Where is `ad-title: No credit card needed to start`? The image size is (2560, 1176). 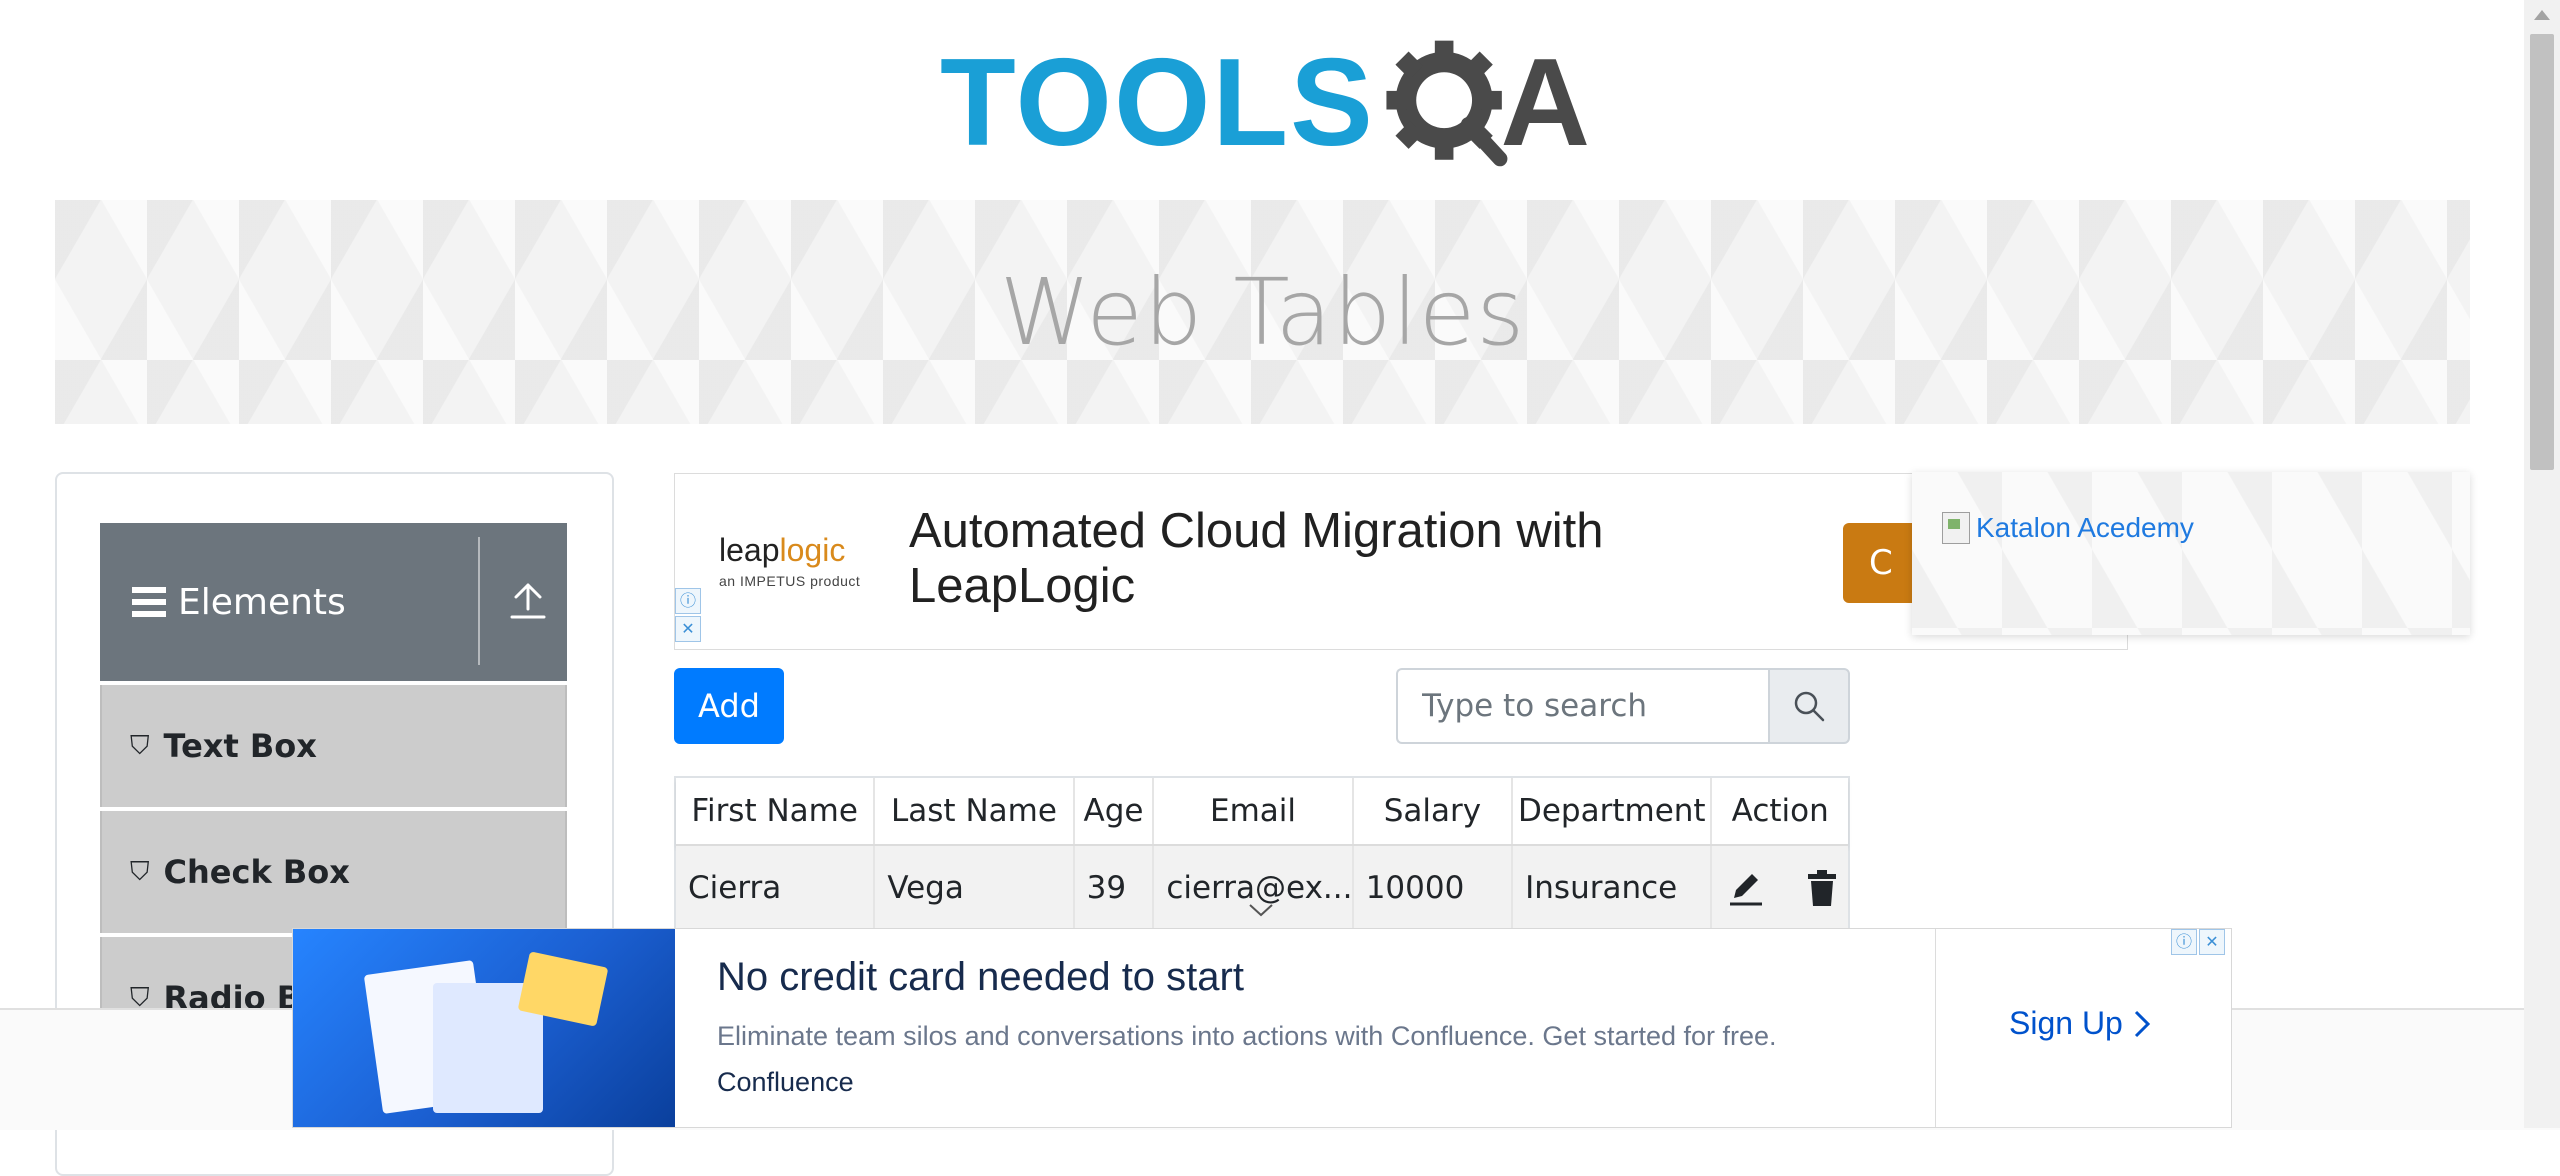 ad-title: No credit card needed to start is located at coordinates (980, 977).